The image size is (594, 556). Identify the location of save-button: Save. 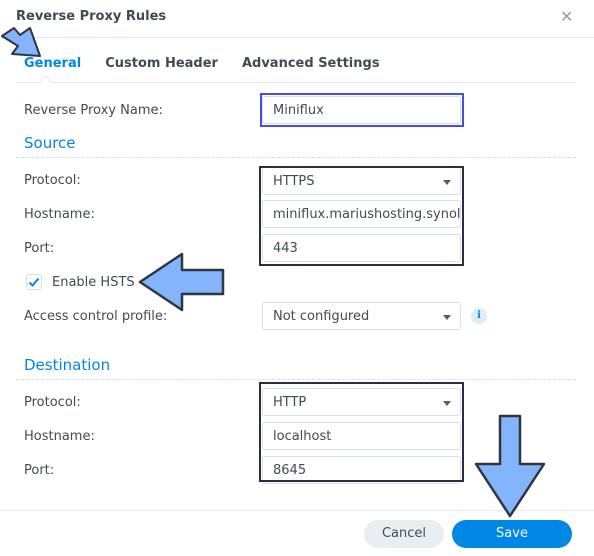
(512, 534).